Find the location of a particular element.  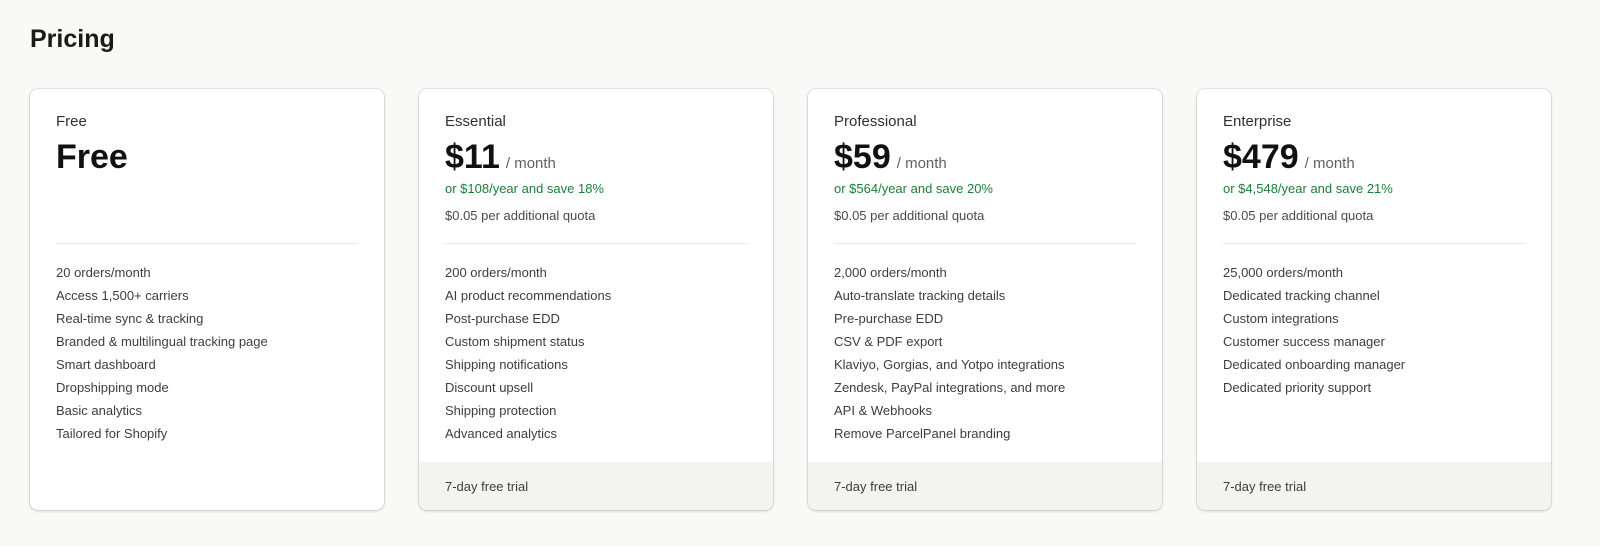

feature-item: Access 1,500+ carriers is located at coordinates (122, 295).